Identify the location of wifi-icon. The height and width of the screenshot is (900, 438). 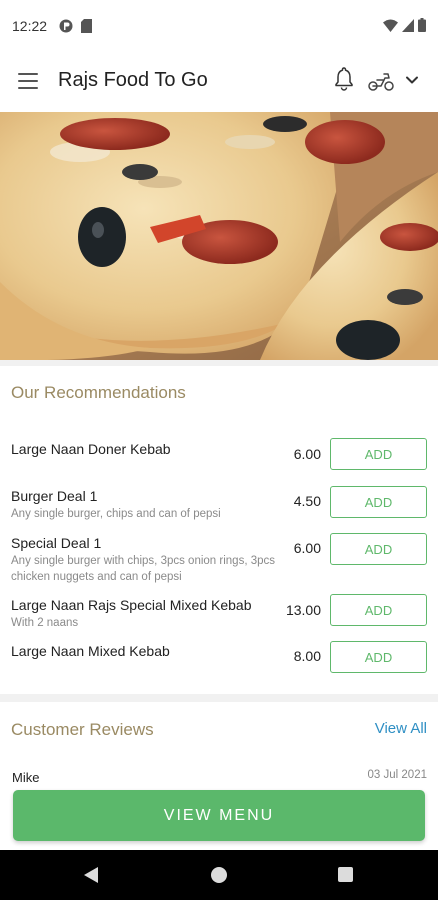
(390, 25).